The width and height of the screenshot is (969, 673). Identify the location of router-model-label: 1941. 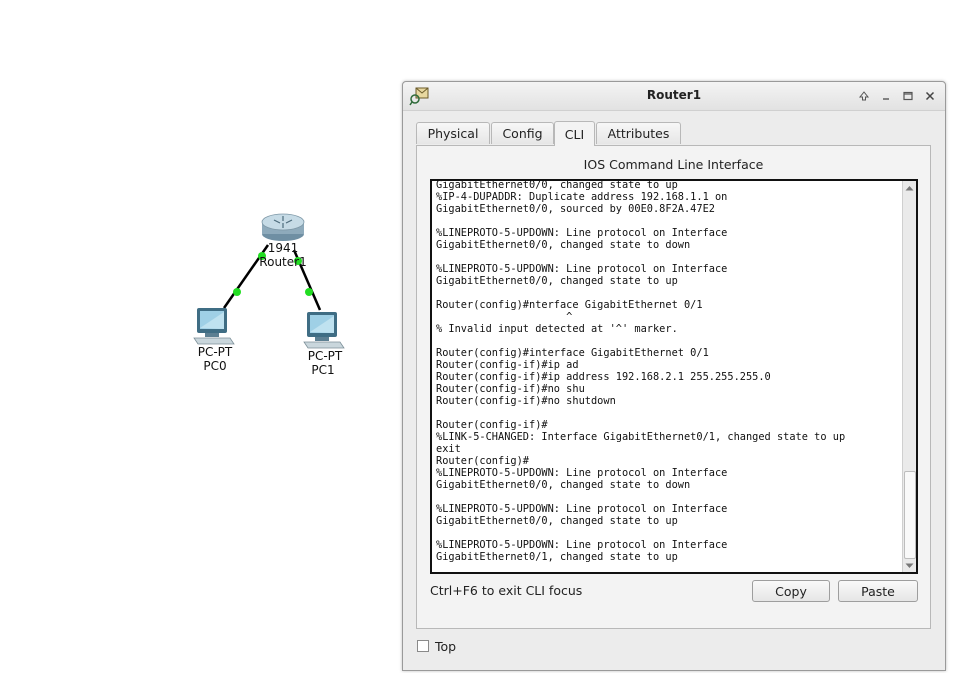
(283, 248).